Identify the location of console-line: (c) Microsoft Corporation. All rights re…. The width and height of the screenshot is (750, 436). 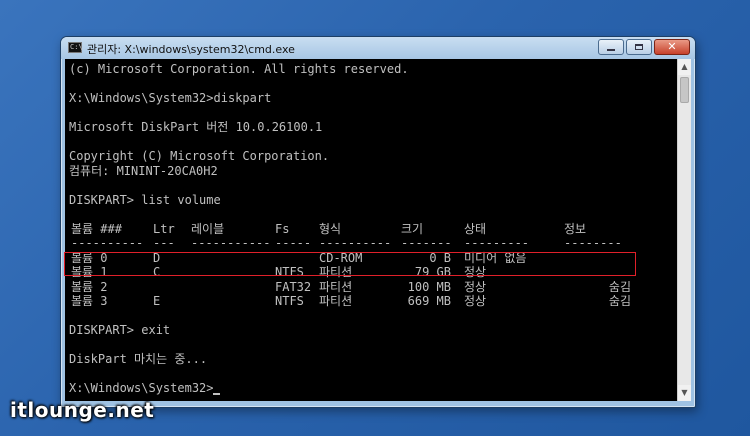
(239, 69).